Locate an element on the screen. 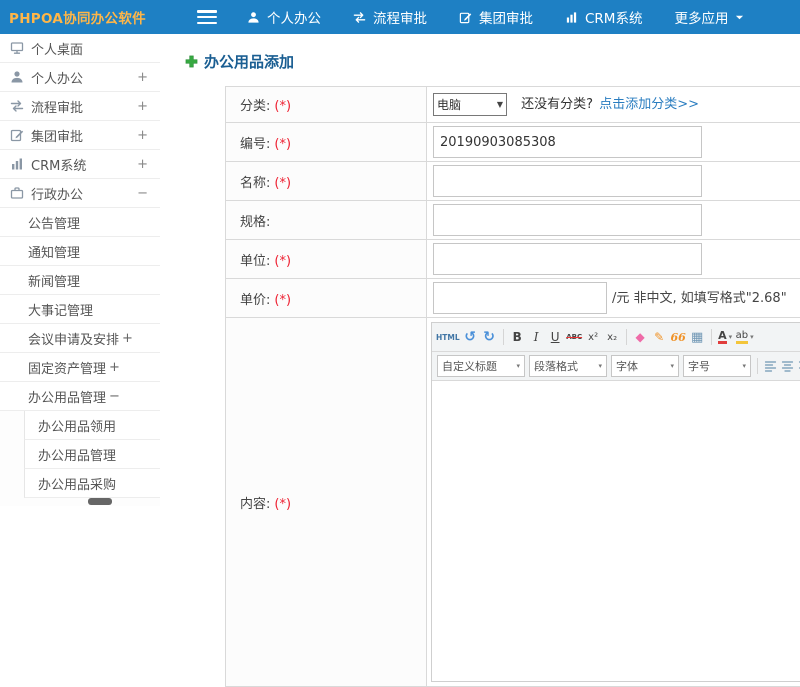 This screenshot has width=800, height=687. underline-button: U is located at coordinates (555, 337).